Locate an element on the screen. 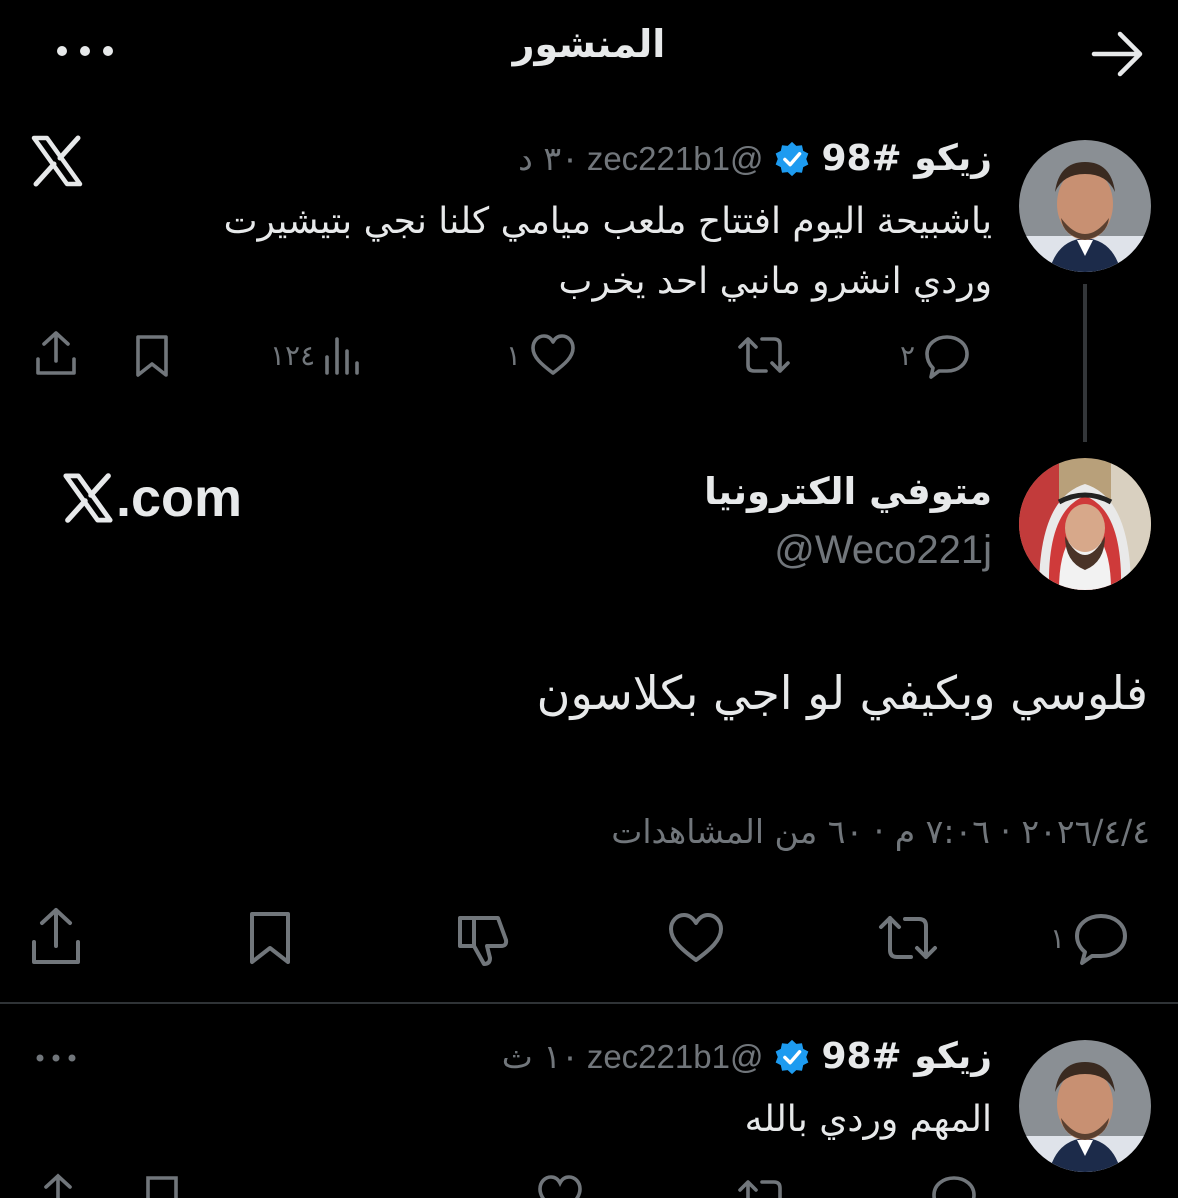  tweet-actions is located at coordinates (589, 1185).